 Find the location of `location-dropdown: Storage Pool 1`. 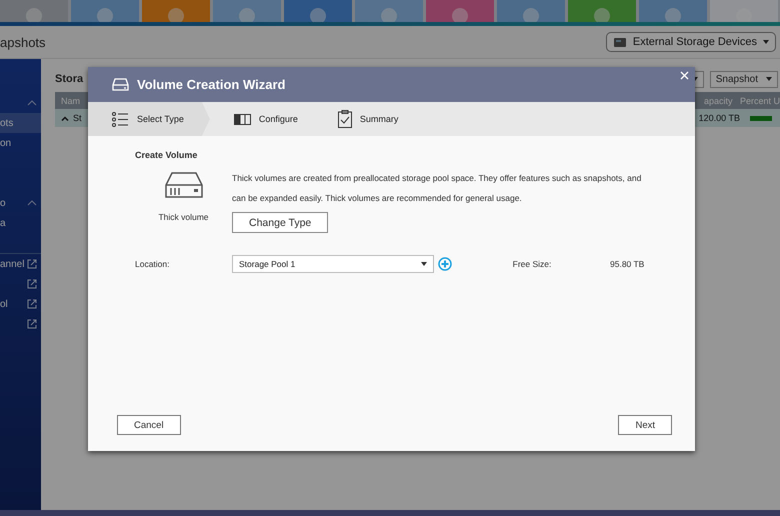

location-dropdown: Storage Pool 1 is located at coordinates (333, 264).